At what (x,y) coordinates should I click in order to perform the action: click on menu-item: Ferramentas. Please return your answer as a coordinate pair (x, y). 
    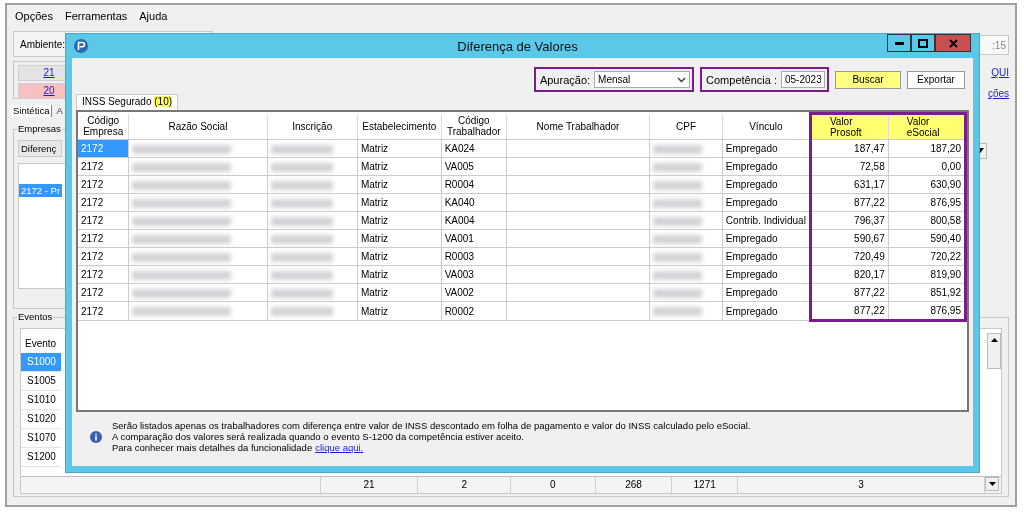
    Looking at the image, I should click on (96, 16).